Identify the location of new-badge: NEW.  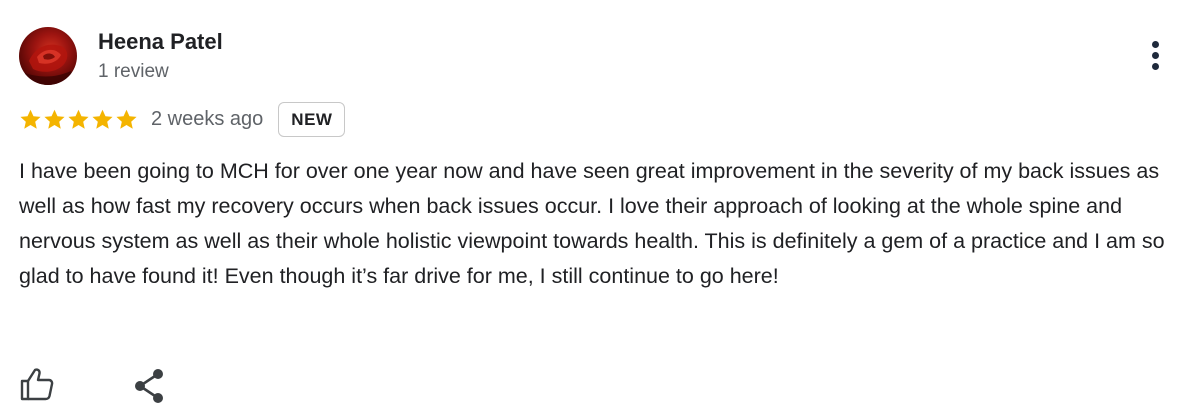
(312, 119).